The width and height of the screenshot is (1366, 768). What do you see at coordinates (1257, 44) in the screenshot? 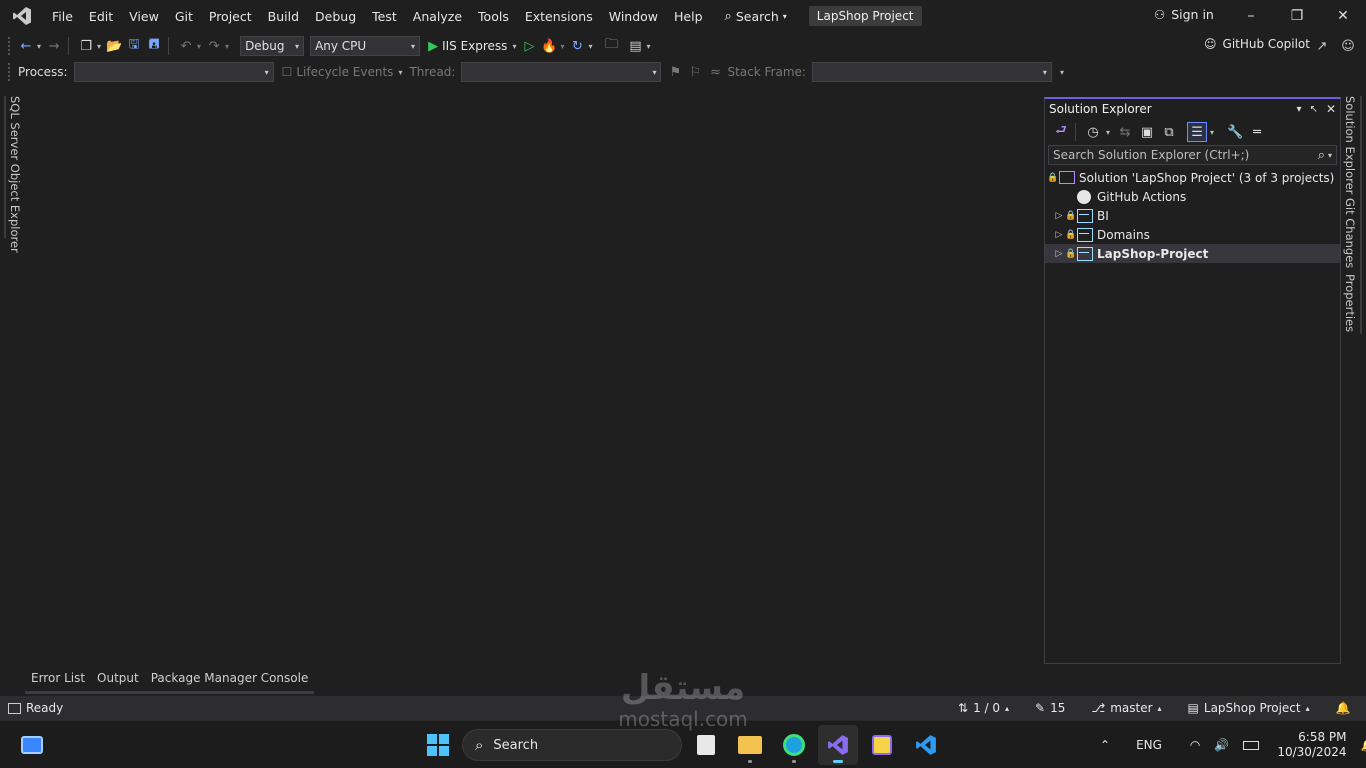
I see `github-copilot-button: ☺ GitHub Copilot` at bounding box center [1257, 44].